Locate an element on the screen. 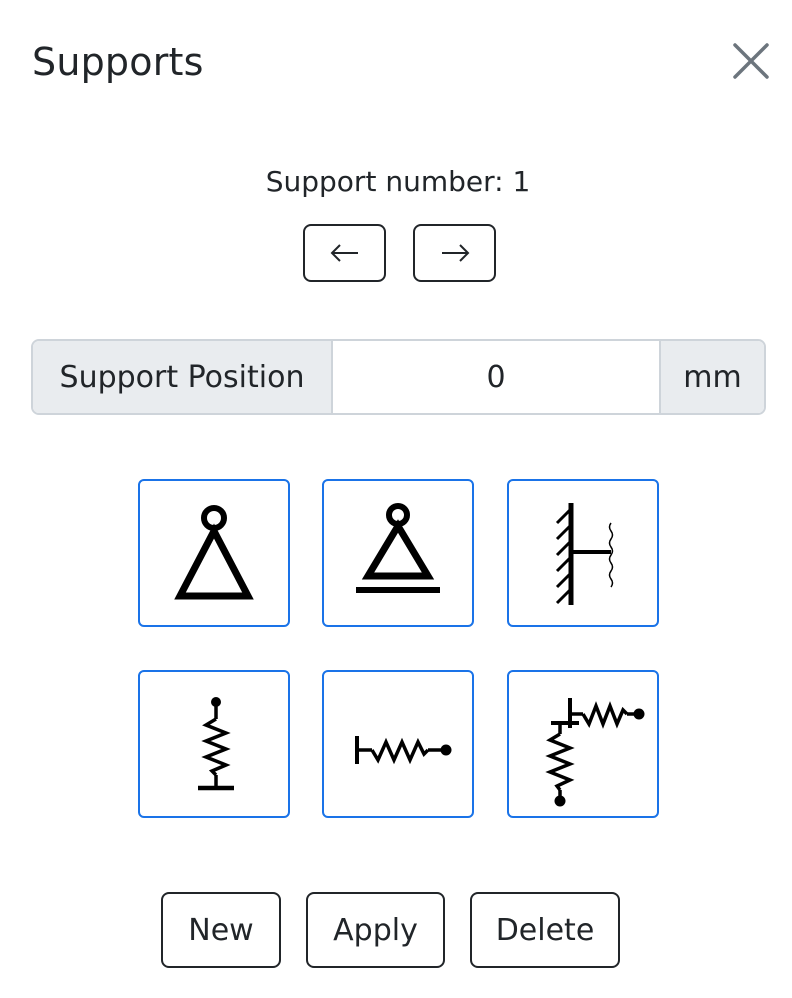 This screenshot has height=998, width=792. support-type-vertical-spring-button is located at coordinates (214, 744).